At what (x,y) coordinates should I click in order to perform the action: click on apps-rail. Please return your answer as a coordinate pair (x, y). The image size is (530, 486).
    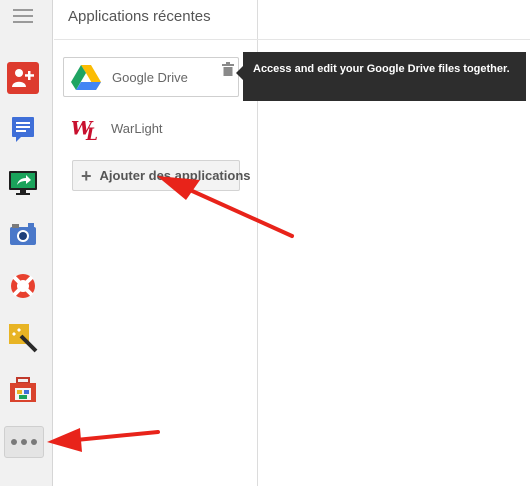
    Looking at the image, I should click on (26, 243).